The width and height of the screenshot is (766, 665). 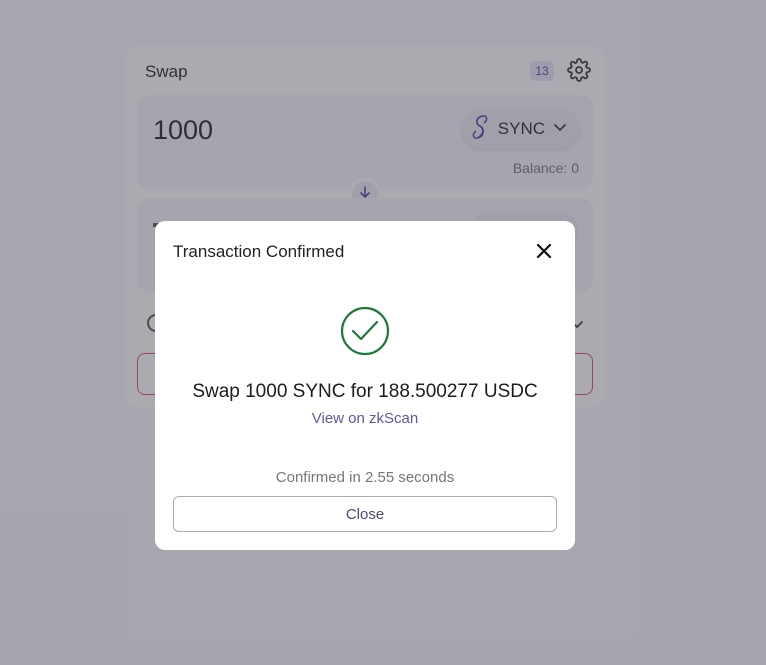 What do you see at coordinates (365, 418) in the screenshot?
I see `view-on-zkscan-link: View on zkScan` at bounding box center [365, 418].